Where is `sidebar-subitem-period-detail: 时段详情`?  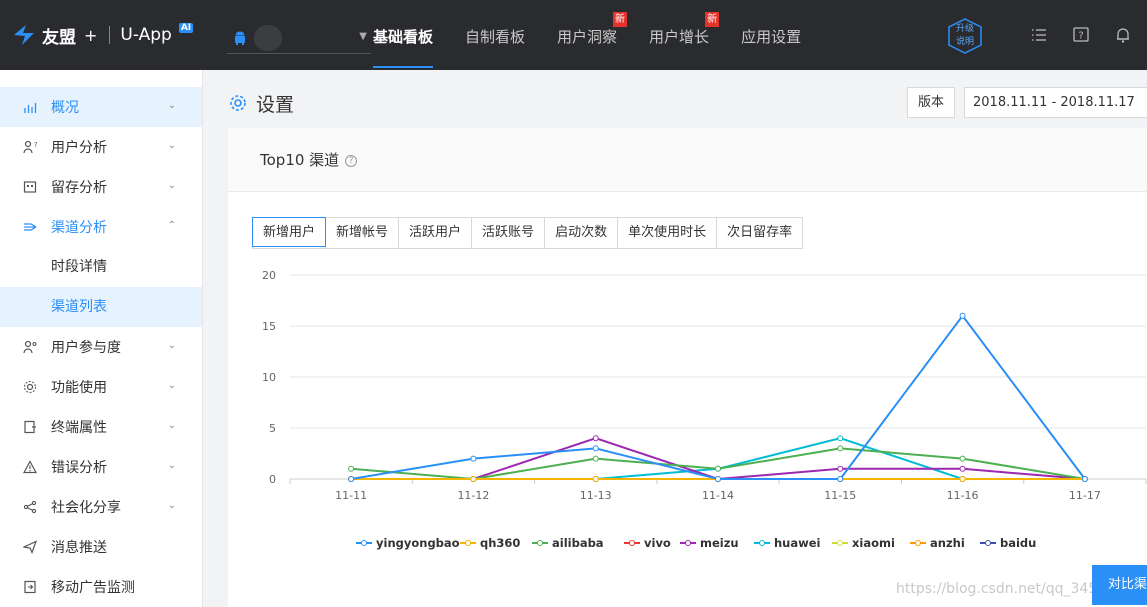
sidebar-subitem-period-detail: 时段详情 is located at coordinates (101, 267).